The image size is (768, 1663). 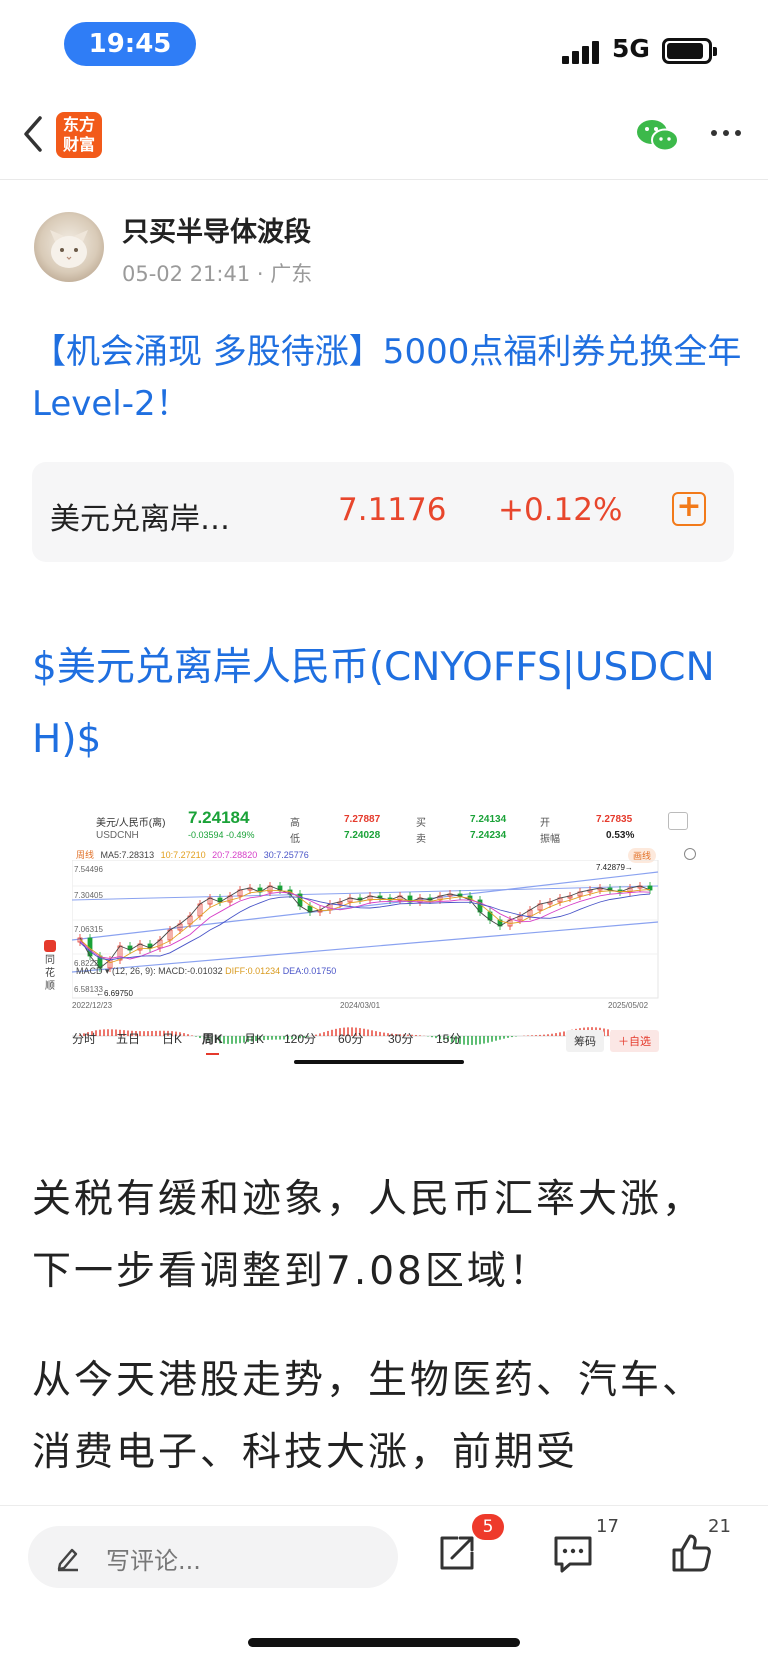 What do you see at coordinates (368, 1235) in the screenshot?
I see `post-paragraph-1: 关税有缓和迹象，人民币汇率大涨，下一步看调整到7.08区域！` at bounding box center [368, 1235].